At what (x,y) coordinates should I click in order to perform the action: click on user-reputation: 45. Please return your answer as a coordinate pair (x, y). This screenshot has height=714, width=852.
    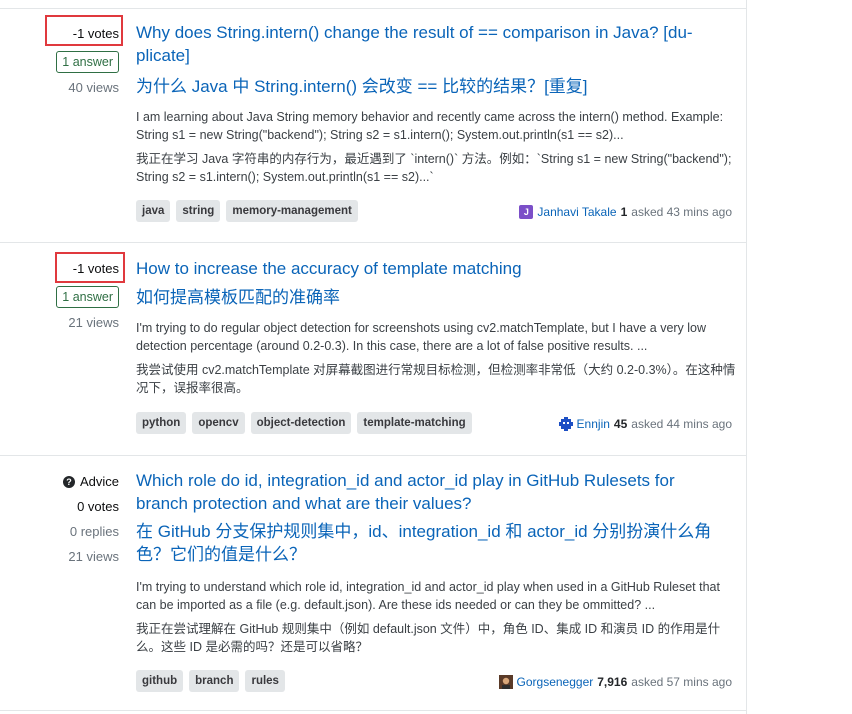
    Looking at the image, I should click on (620, 424).